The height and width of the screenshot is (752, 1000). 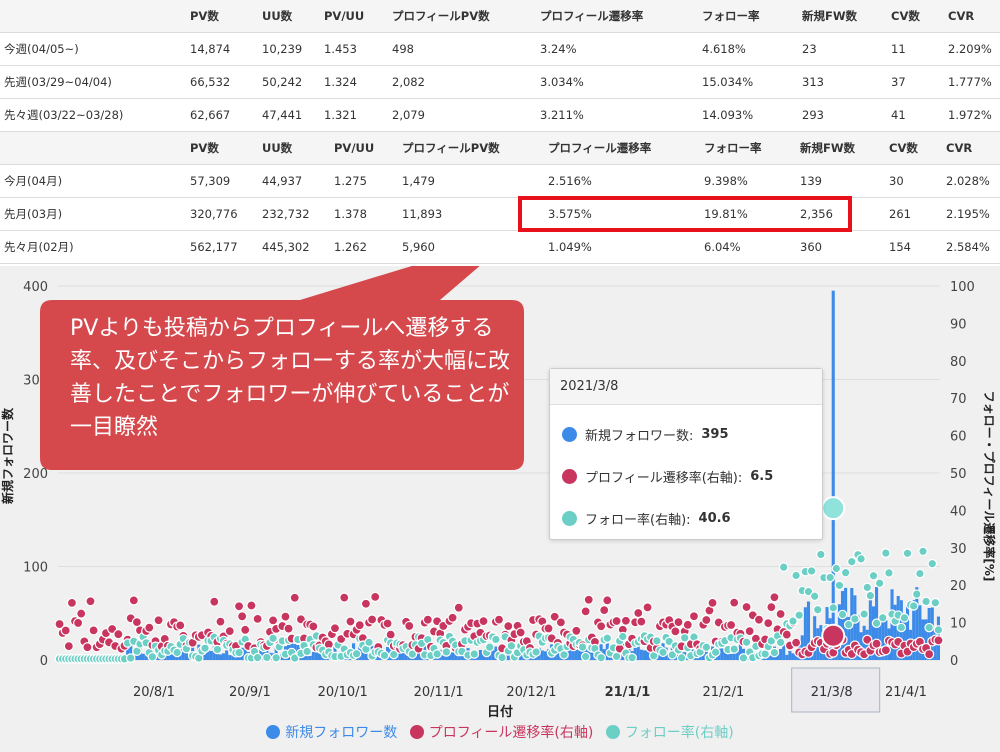 What do you see at coordinates (846, 115) in the screenshot?
I see `table-cell: 293` at bounding box center [846, 115].